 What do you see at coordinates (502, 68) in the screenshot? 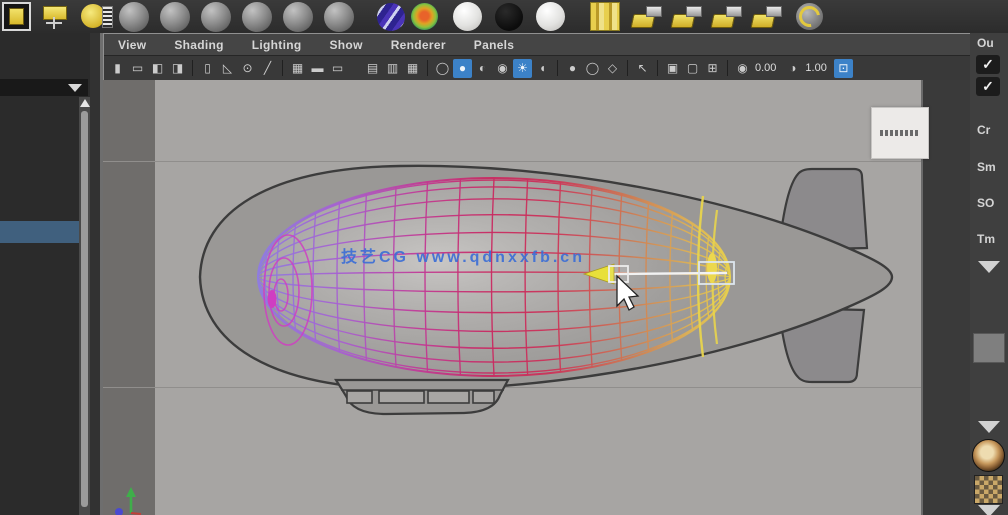
I see `material-globe-icon: ◉` at bounding box center [502, 68].